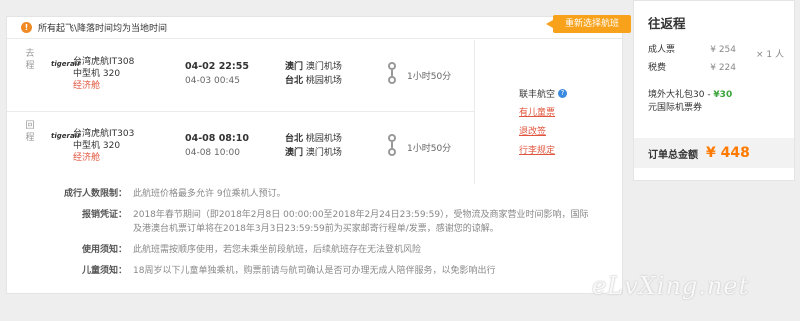 This screenshot has height=321, width=800. What do you see at coordinates (212, 81) in the screenshot?
I see `arrival-time: 04-03 00:45` at bounding box center [212, 81].